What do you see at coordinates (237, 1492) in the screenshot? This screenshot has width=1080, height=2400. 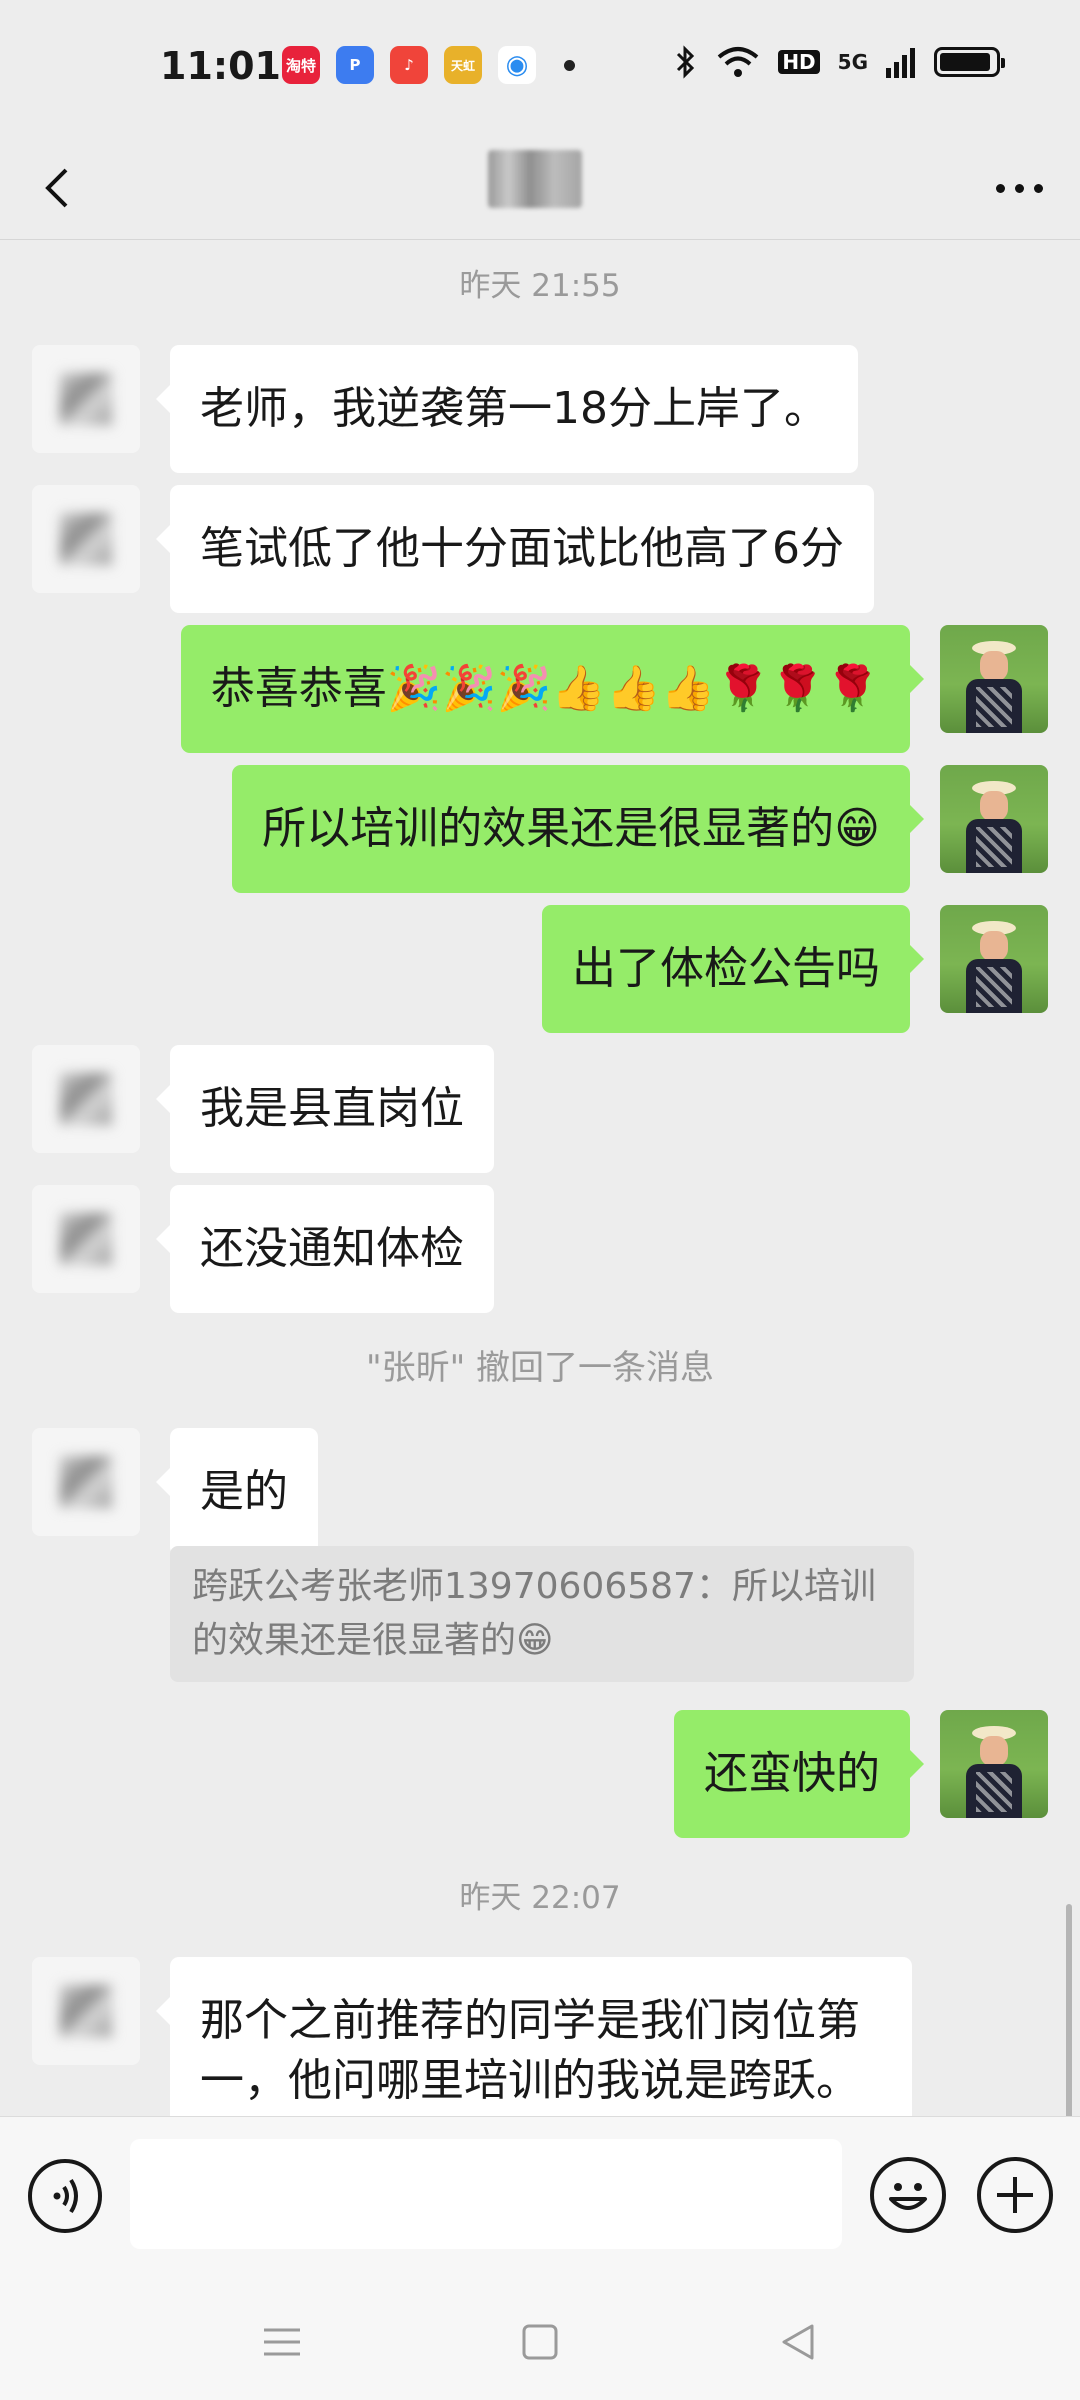 I see `message-bubble: 是的` at bounding box center [237, 1492].